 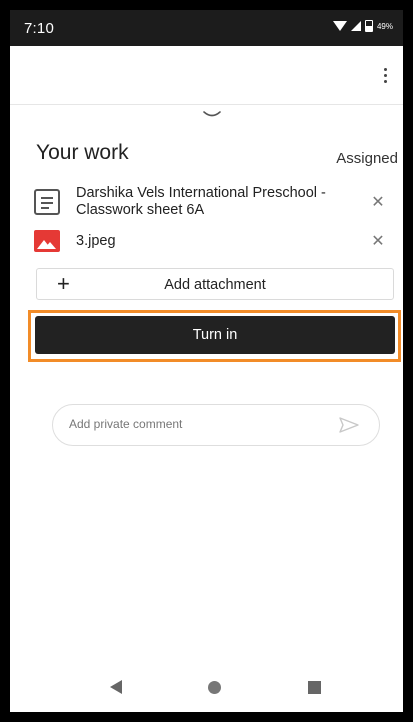 What do you see at coordinates (39, 28) in the screenshot?
I see `status-time: 7:10` at bounding box center [39, 28].